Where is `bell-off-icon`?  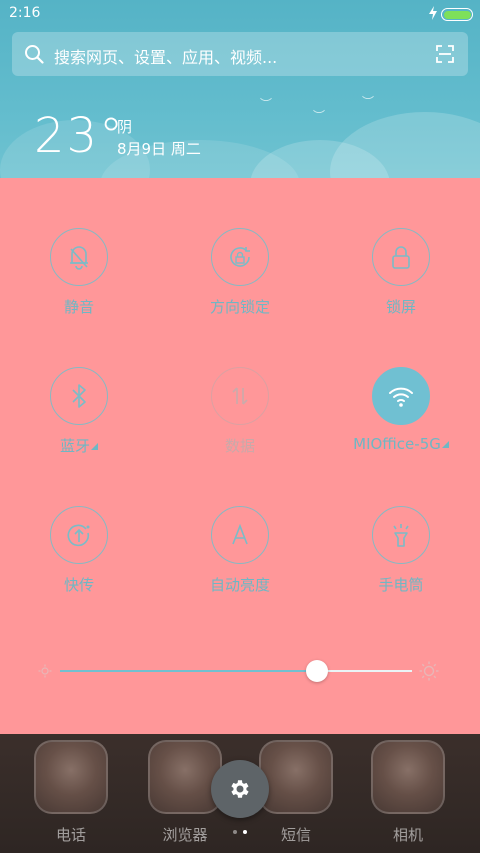 bell-off-icon is located at coordinates (79, 258).